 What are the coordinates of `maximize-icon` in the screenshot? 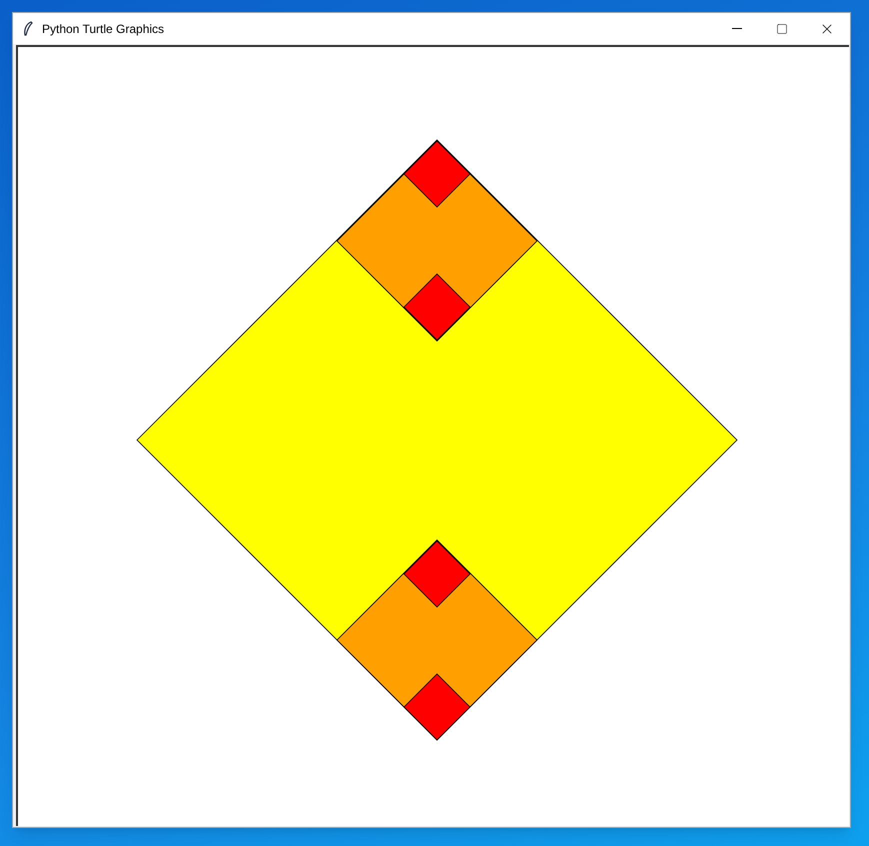 It's located at (782, 28).